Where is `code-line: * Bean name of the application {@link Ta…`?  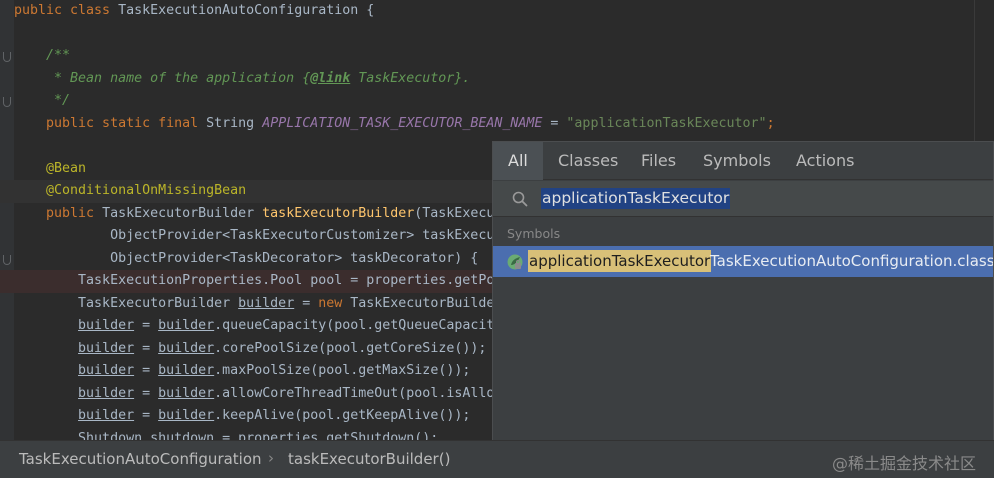
code-line: * Bean name of the application {@link Ta… is located at coordinates (497, 79).